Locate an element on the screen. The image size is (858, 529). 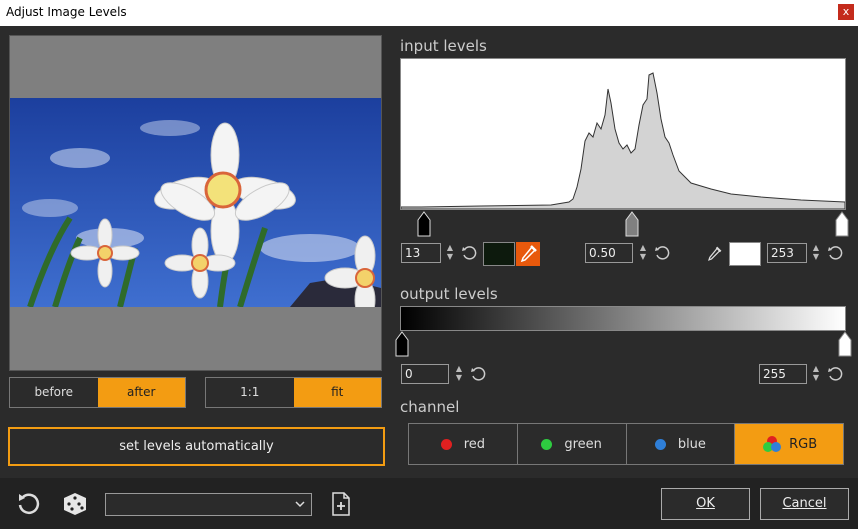
channel-green-button: green is located at coordinates (572, 444).